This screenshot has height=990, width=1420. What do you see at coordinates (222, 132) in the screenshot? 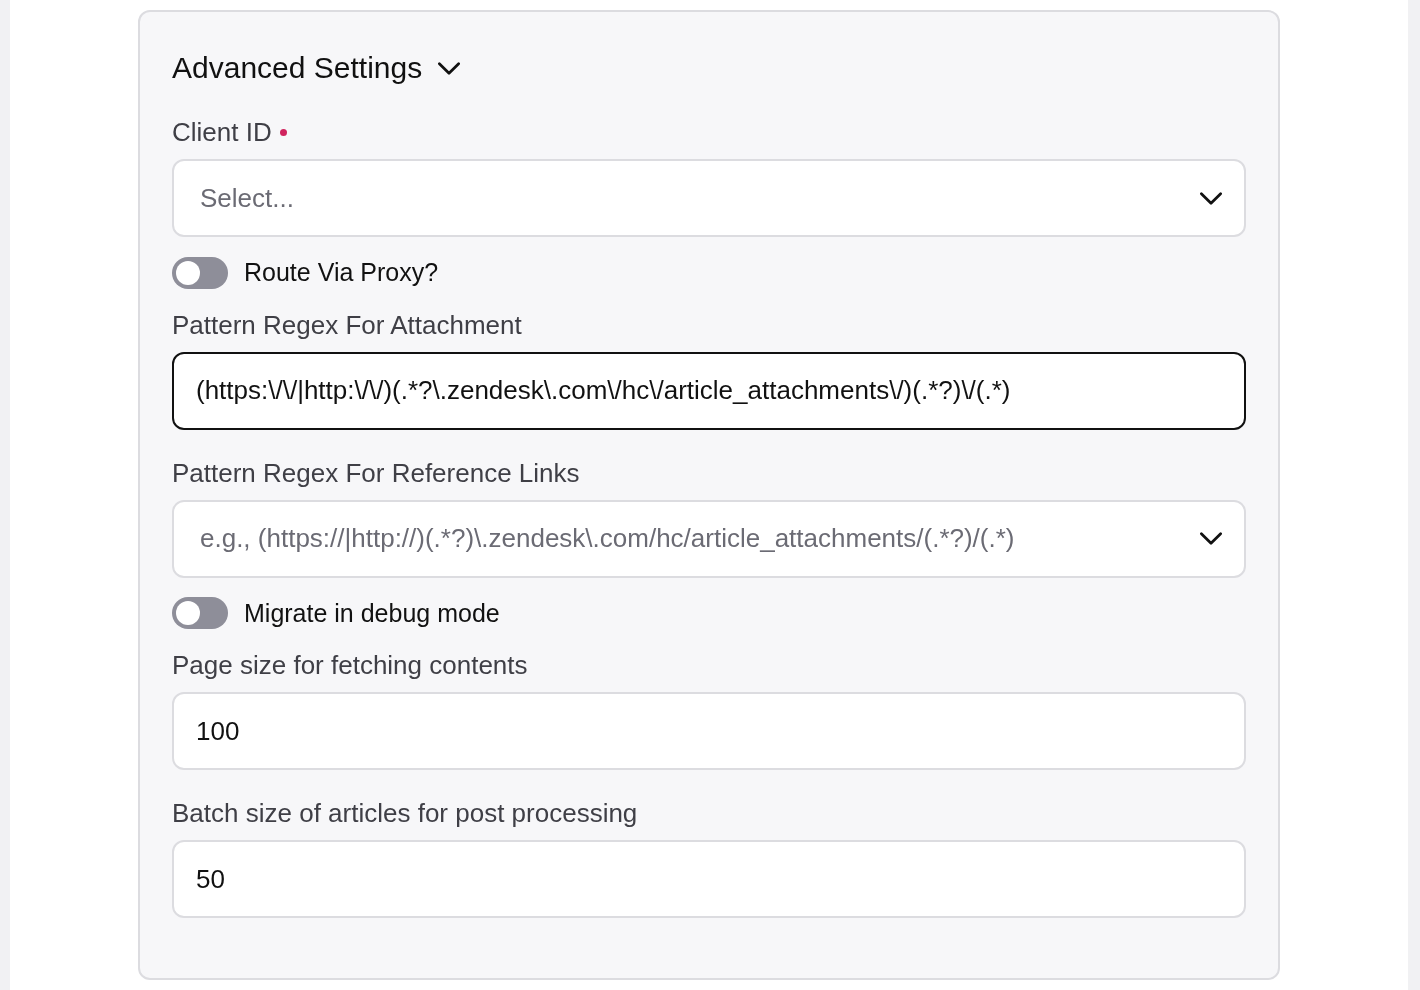
I see `field-label: Client ID` at bounding box center [222, 132].